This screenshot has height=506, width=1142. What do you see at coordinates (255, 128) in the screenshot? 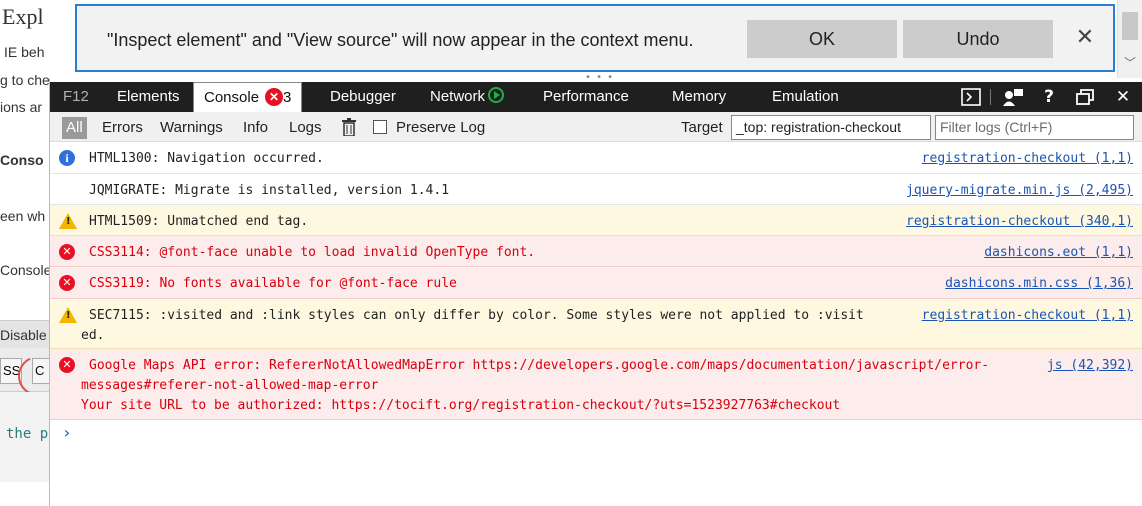
I see `filter-info: Info` at bounding box center [255, 128].